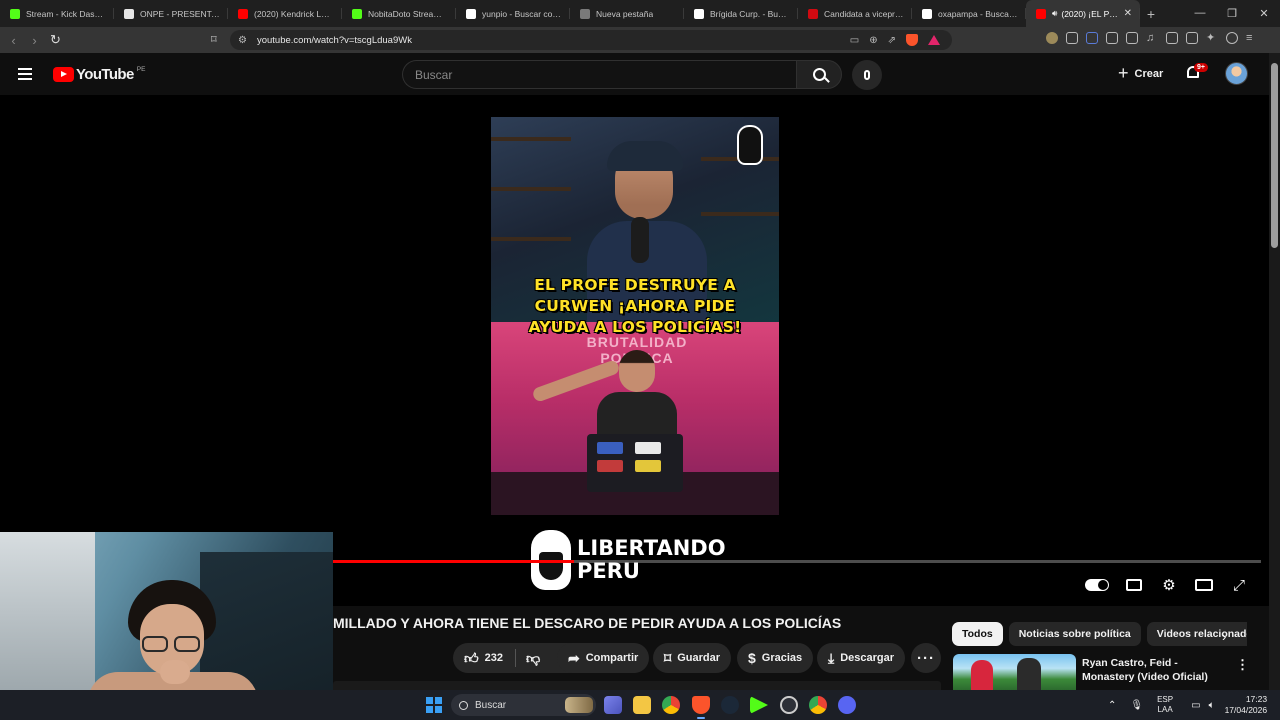 The height and width of the screenshot is (720, 1280). What do you see at coordinates (1112, 705) in the screenshot?
I see `chevron-up-icon: ⌃` at bounding box center [1112, 705].